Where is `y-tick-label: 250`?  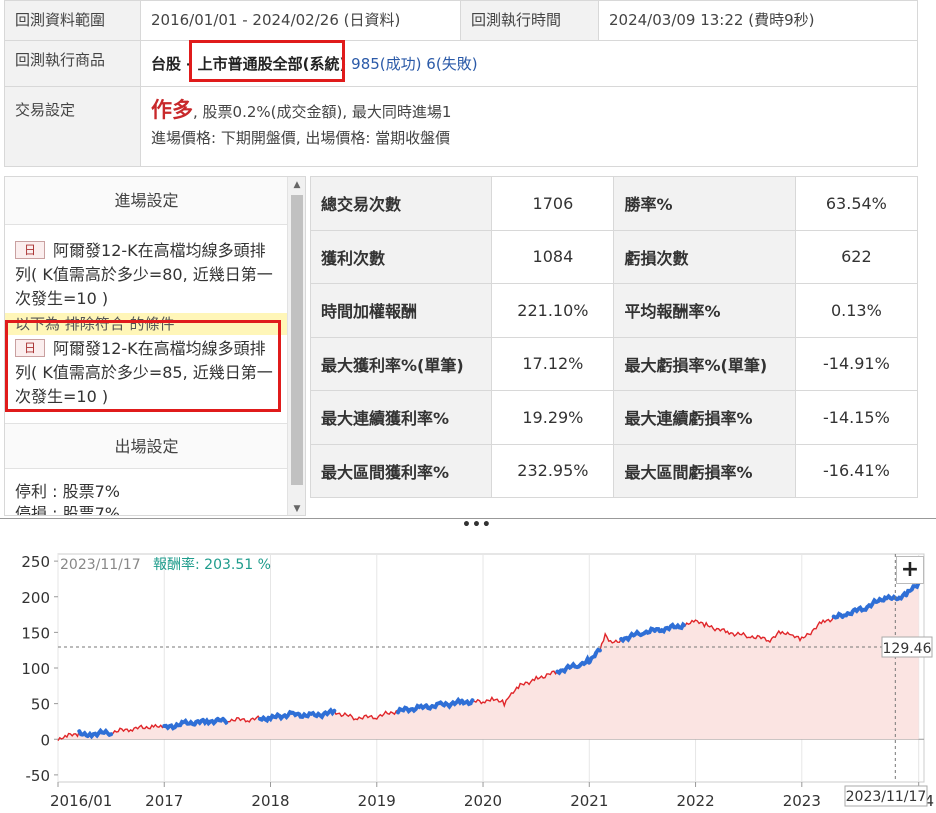 y-tick-label: 250 is located at coordinates (35, 562).